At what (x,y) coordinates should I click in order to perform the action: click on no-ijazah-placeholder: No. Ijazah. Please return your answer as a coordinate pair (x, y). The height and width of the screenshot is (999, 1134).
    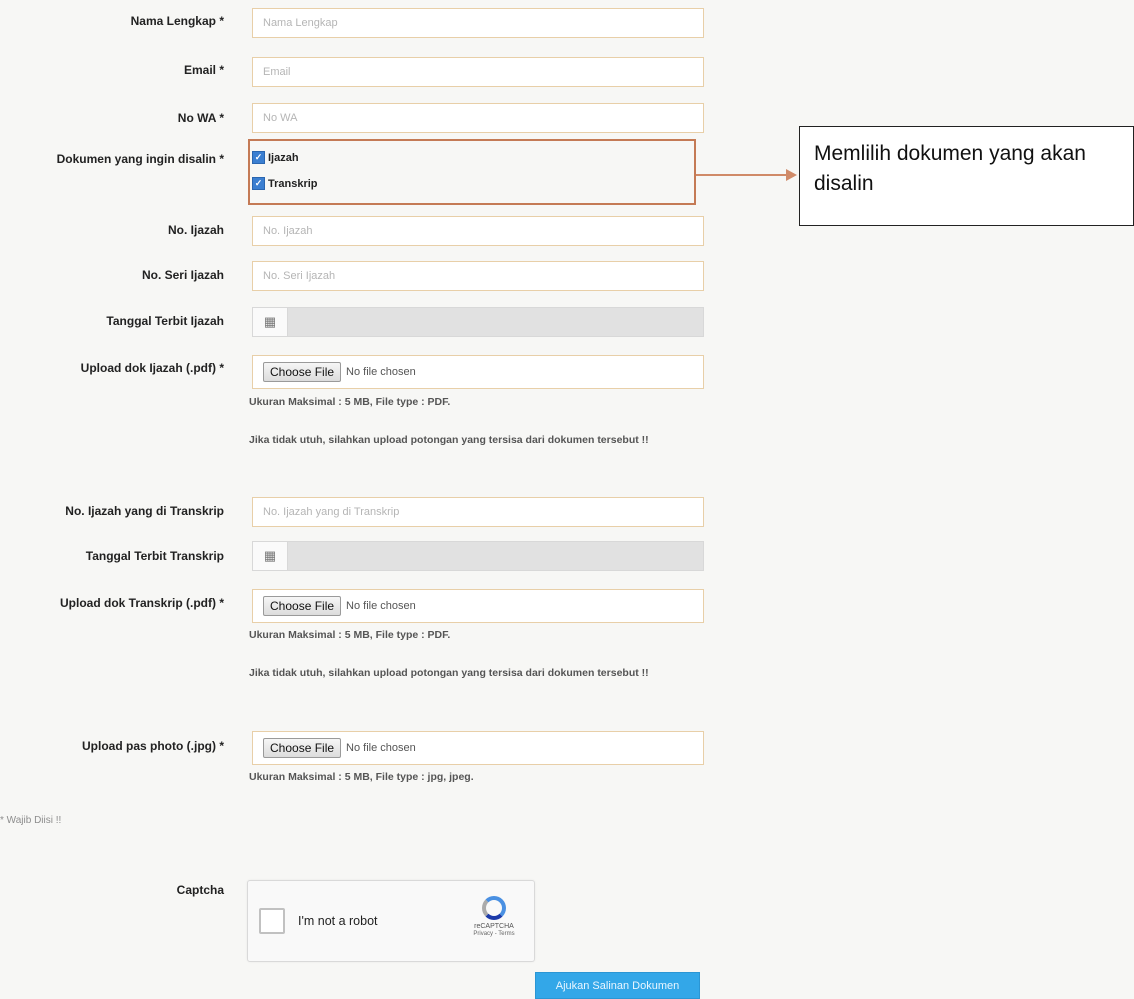
    Looking at the image, I should click on (288, 231).